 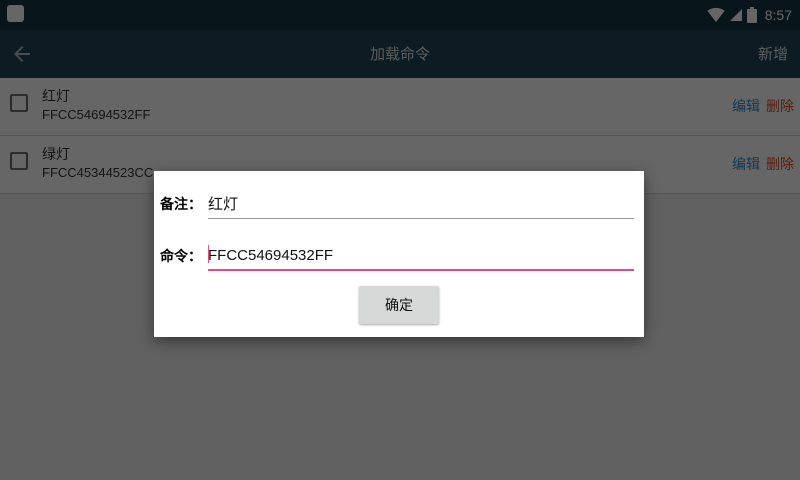 What do you see at coordinates (773, 54) in the screenshot?
I see `add-button: 新增` at bounding box center [773, 54].